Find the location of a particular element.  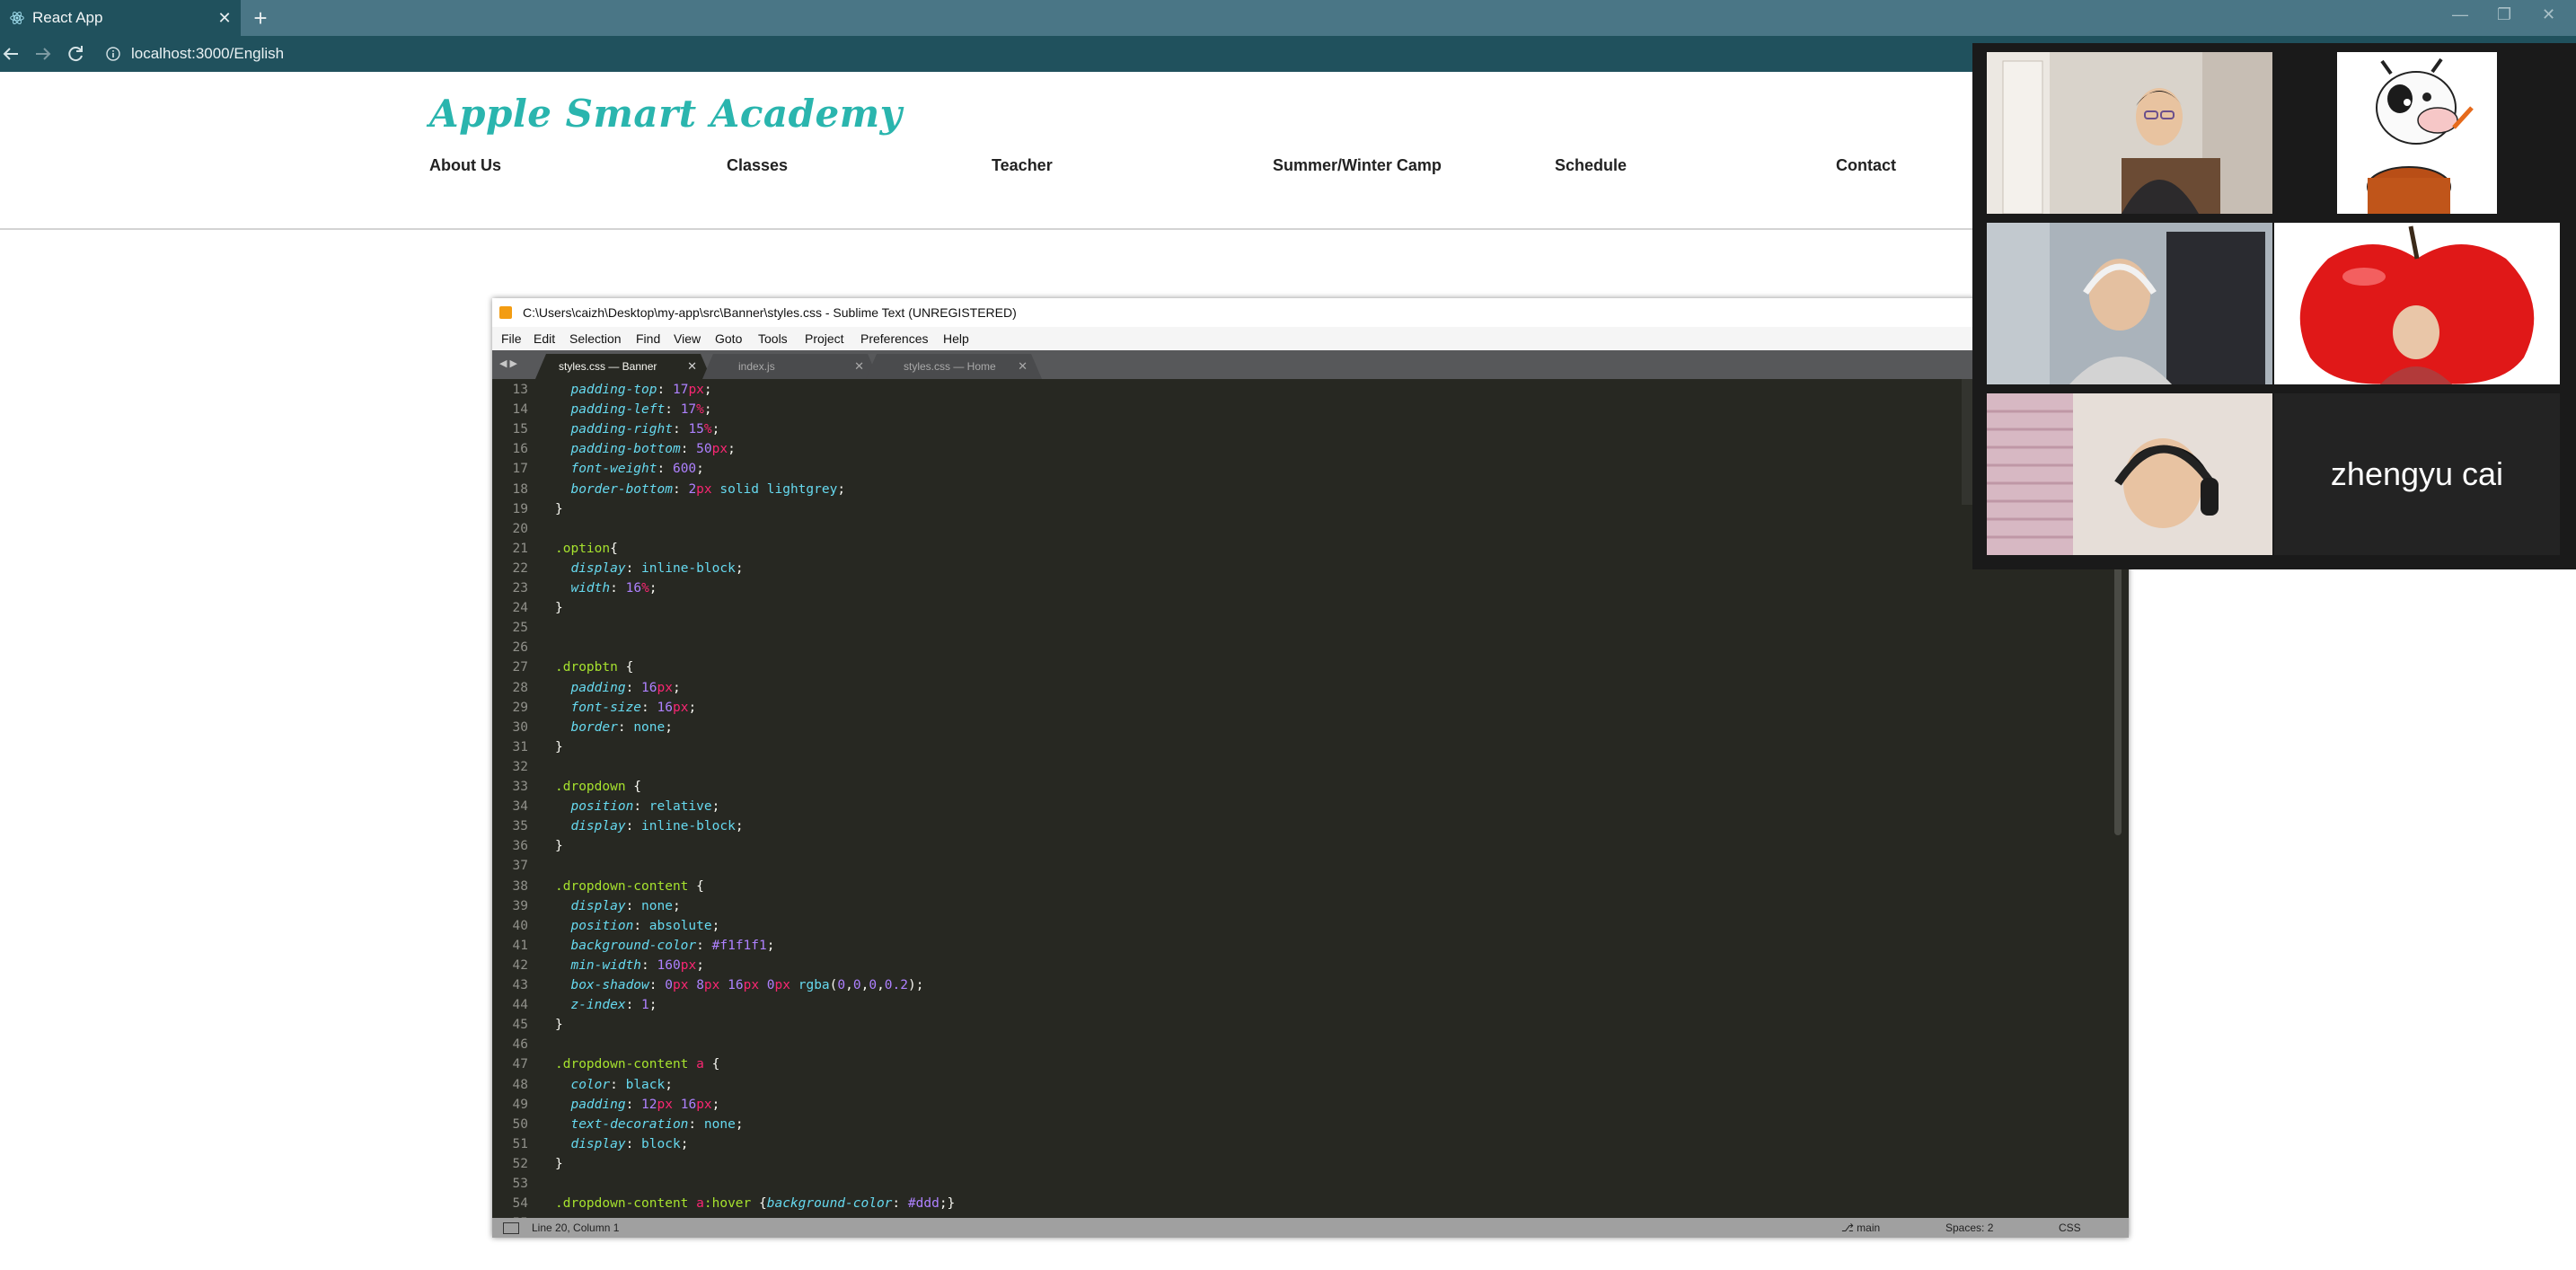

code-line: position: relative; is located at coordinates (637, 807).